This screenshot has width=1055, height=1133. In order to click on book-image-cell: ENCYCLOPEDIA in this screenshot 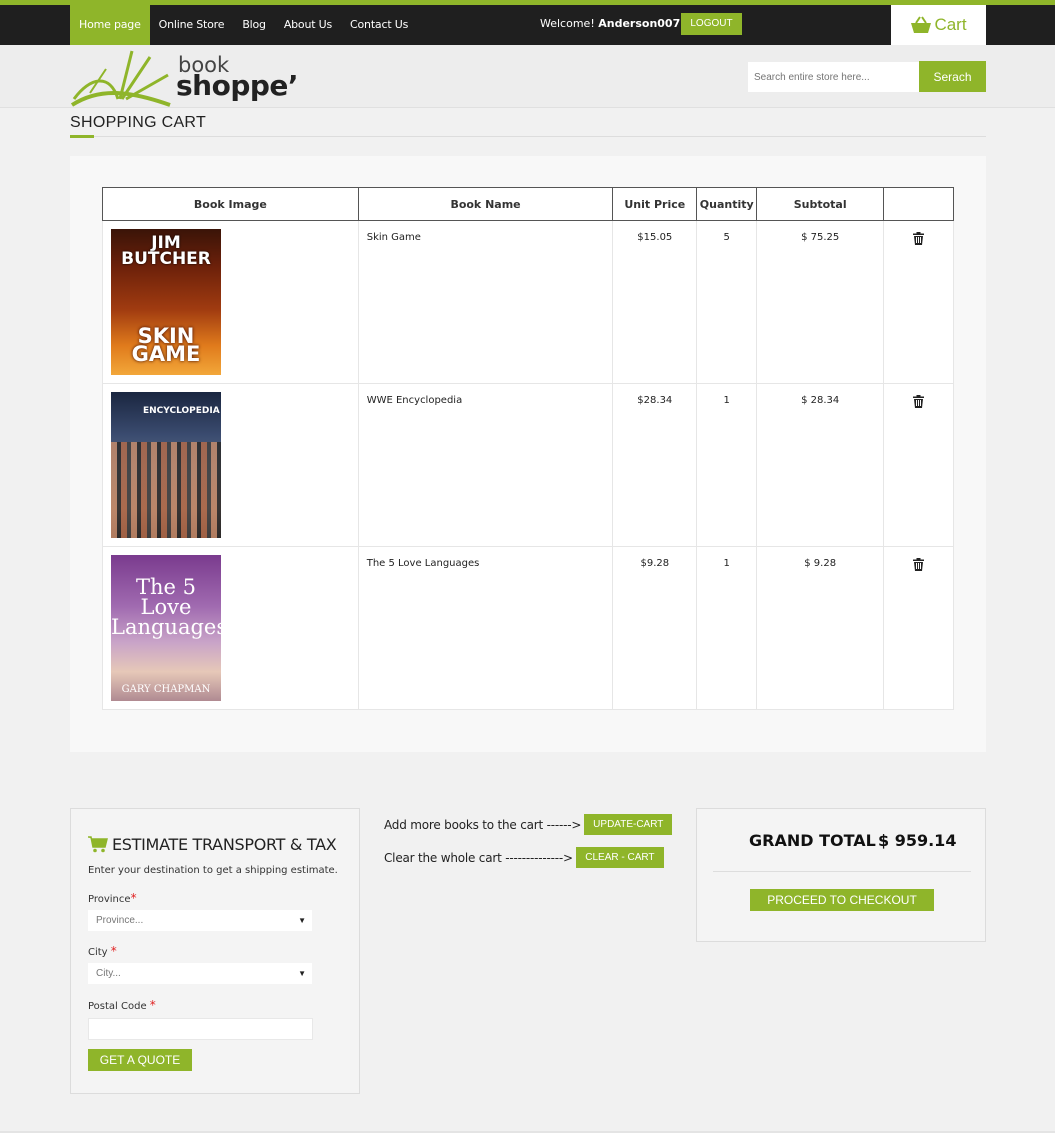, I will do `click(230, 465)`.